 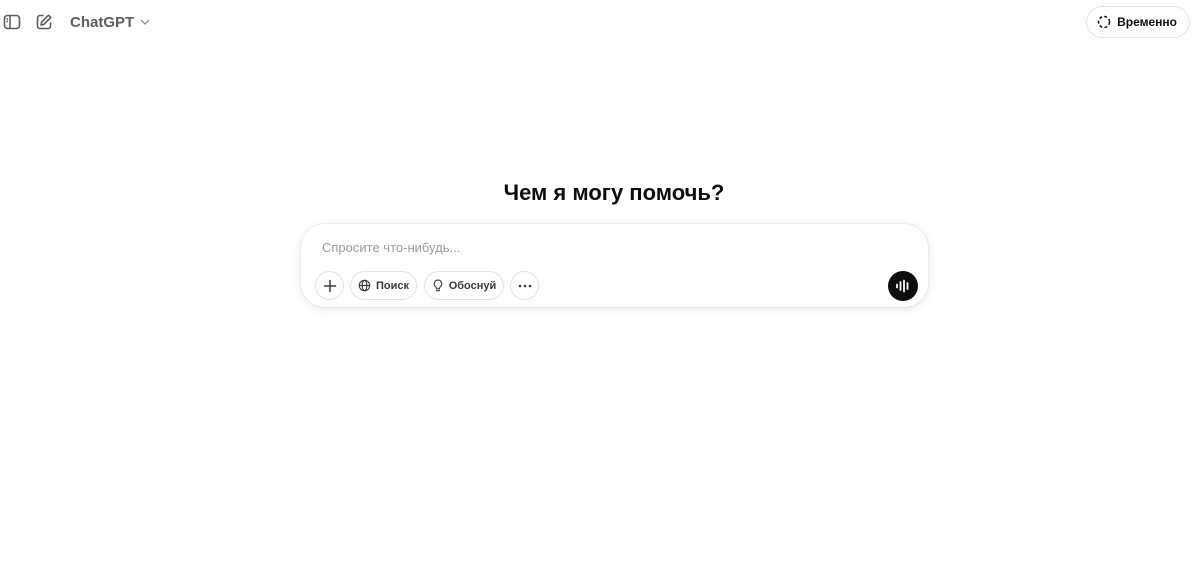 I want to click on more-tools-button, so click(x=524, y=285).